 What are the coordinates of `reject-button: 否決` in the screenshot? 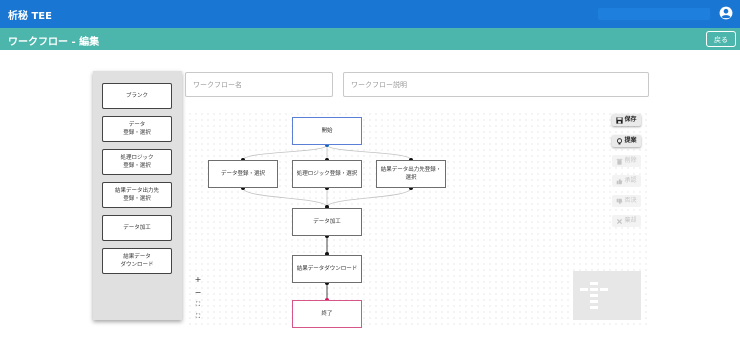 It's located at (626, 201).